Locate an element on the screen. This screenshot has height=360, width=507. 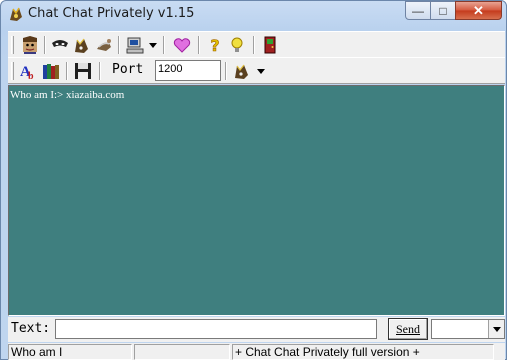
cat-button is located at coordinates (82, 45).